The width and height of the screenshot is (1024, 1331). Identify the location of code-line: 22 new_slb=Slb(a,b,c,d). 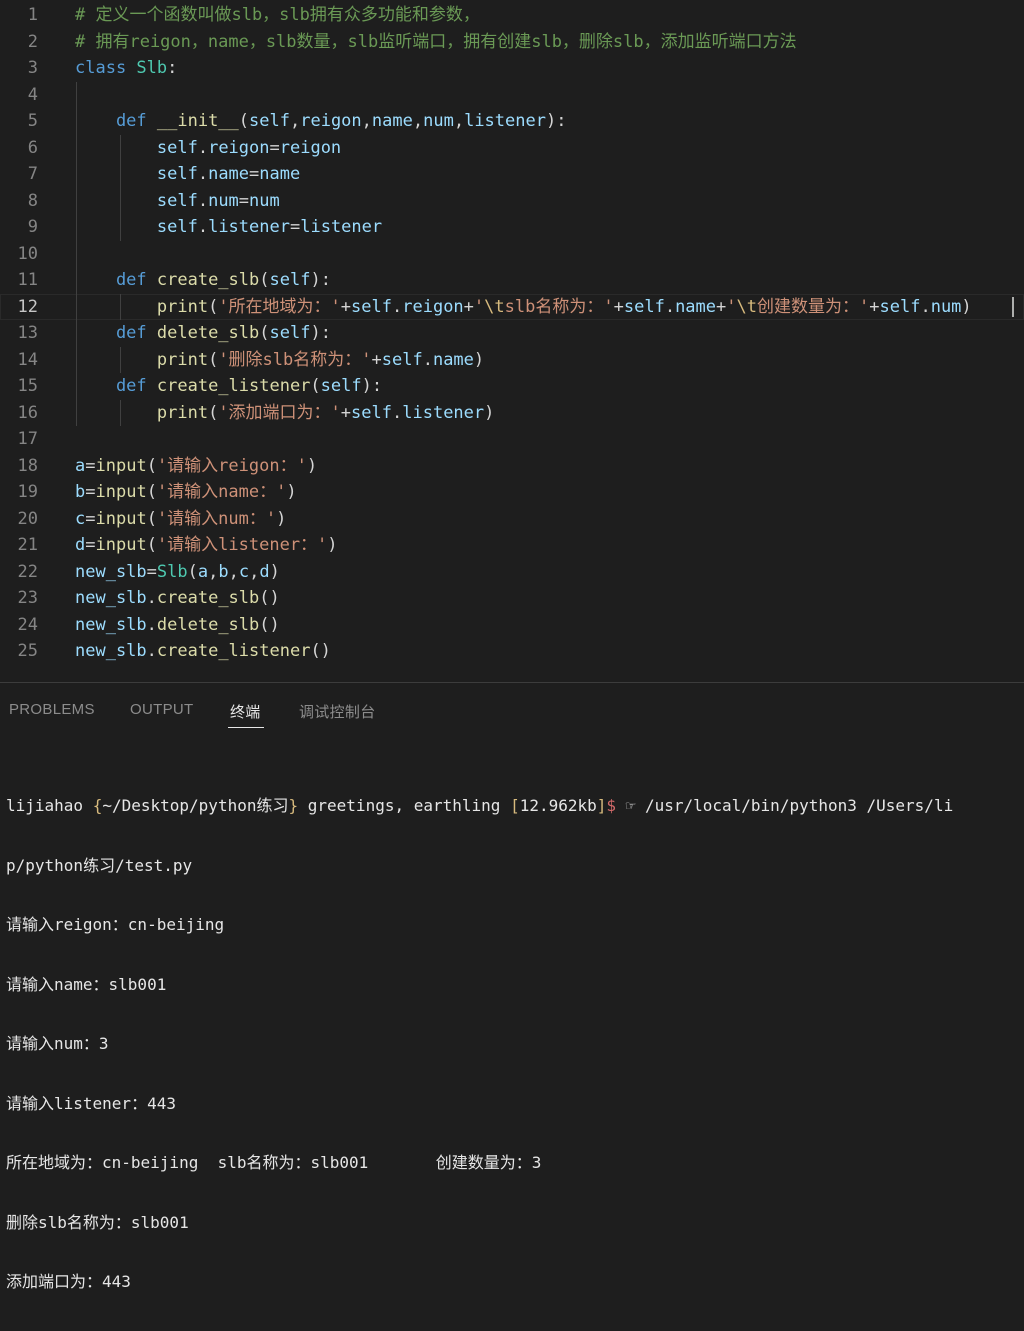
(512, 572).